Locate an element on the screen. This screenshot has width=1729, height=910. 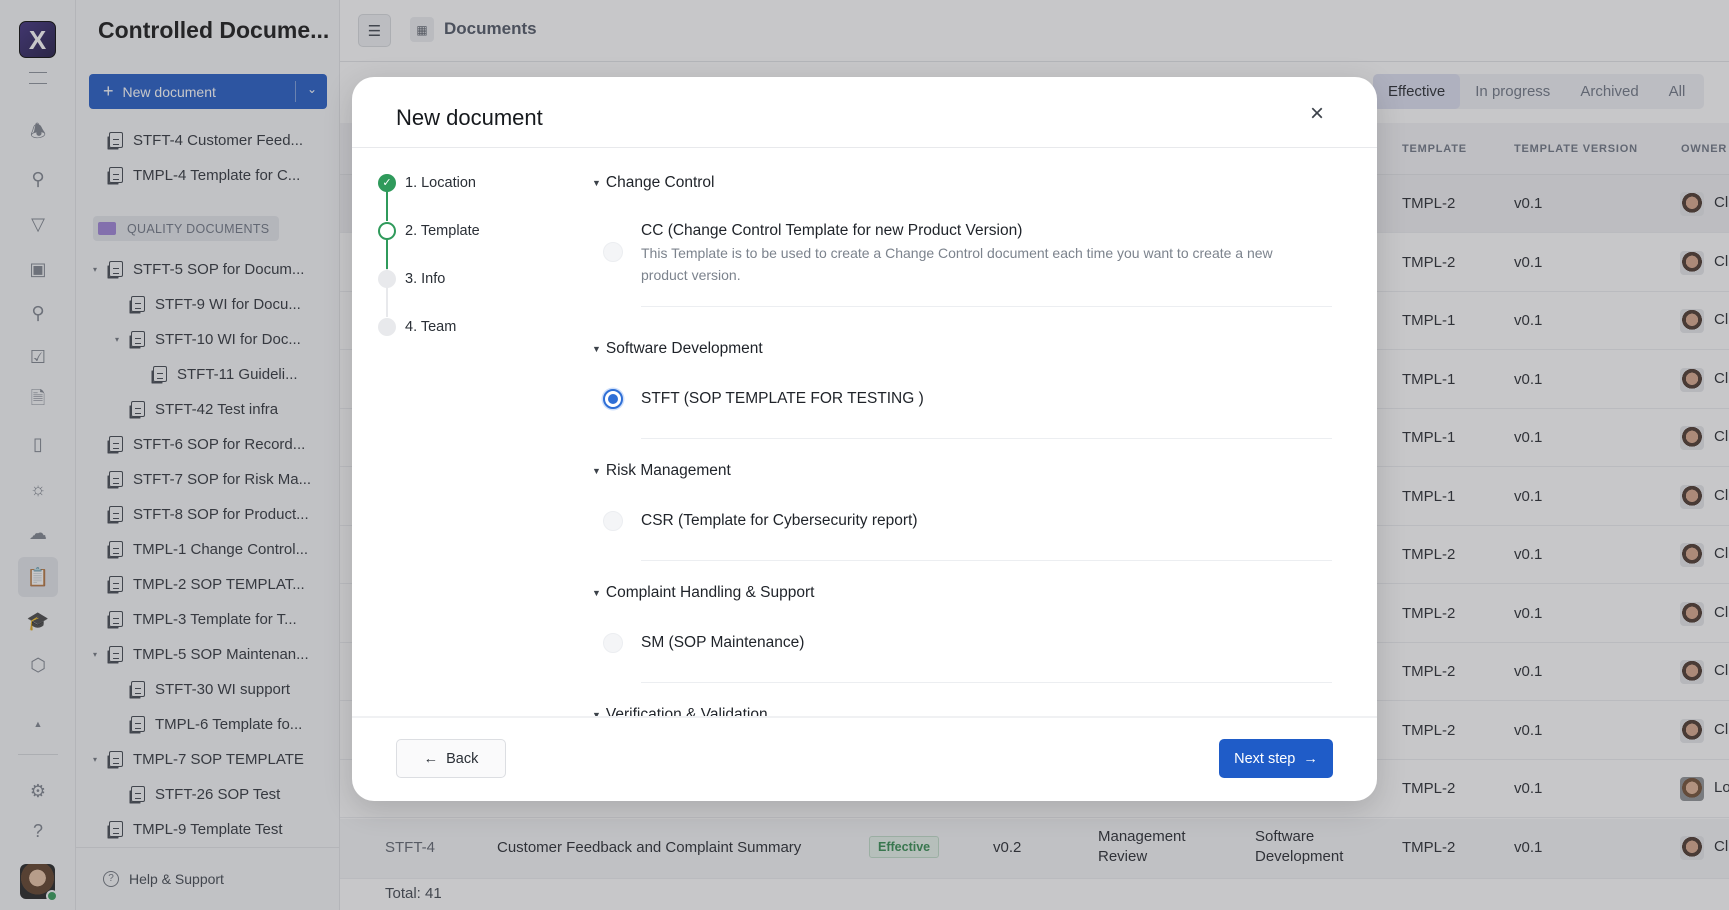
step-label: 1. Location is located at coordinates (440, 183).